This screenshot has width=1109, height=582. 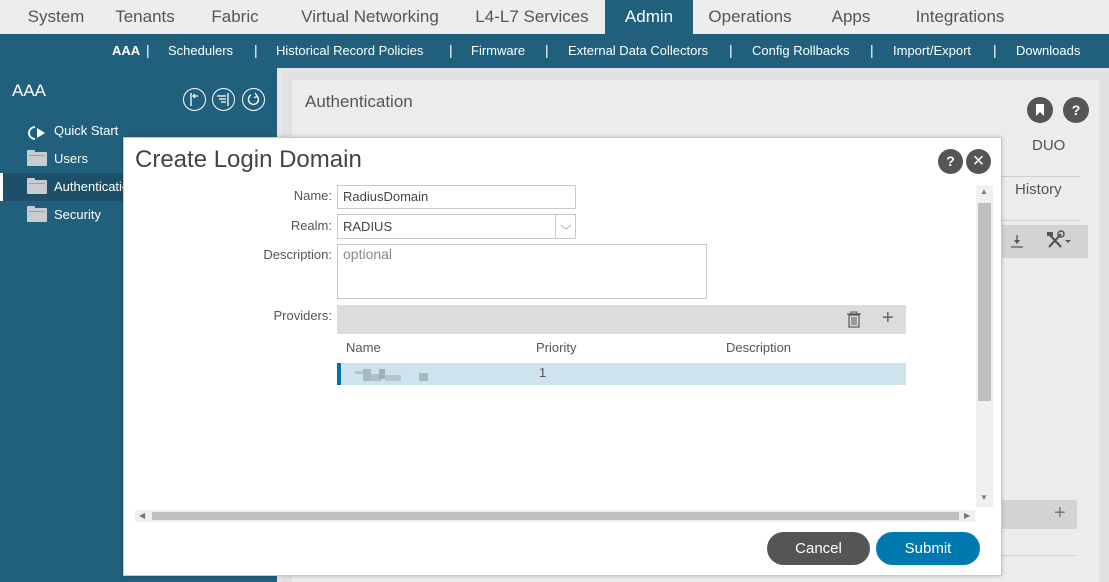 I want to click on tab-operations: Operations, so click(x=750, y=17).